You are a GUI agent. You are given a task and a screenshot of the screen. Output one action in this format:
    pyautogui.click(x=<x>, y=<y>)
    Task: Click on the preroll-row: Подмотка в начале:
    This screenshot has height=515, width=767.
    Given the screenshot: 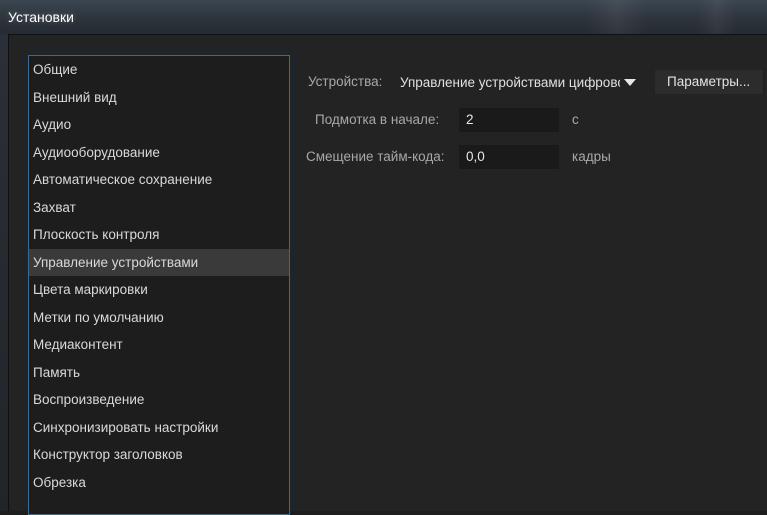 What is the action you would take?
    pyautogui.click(x=377, y=119)
    